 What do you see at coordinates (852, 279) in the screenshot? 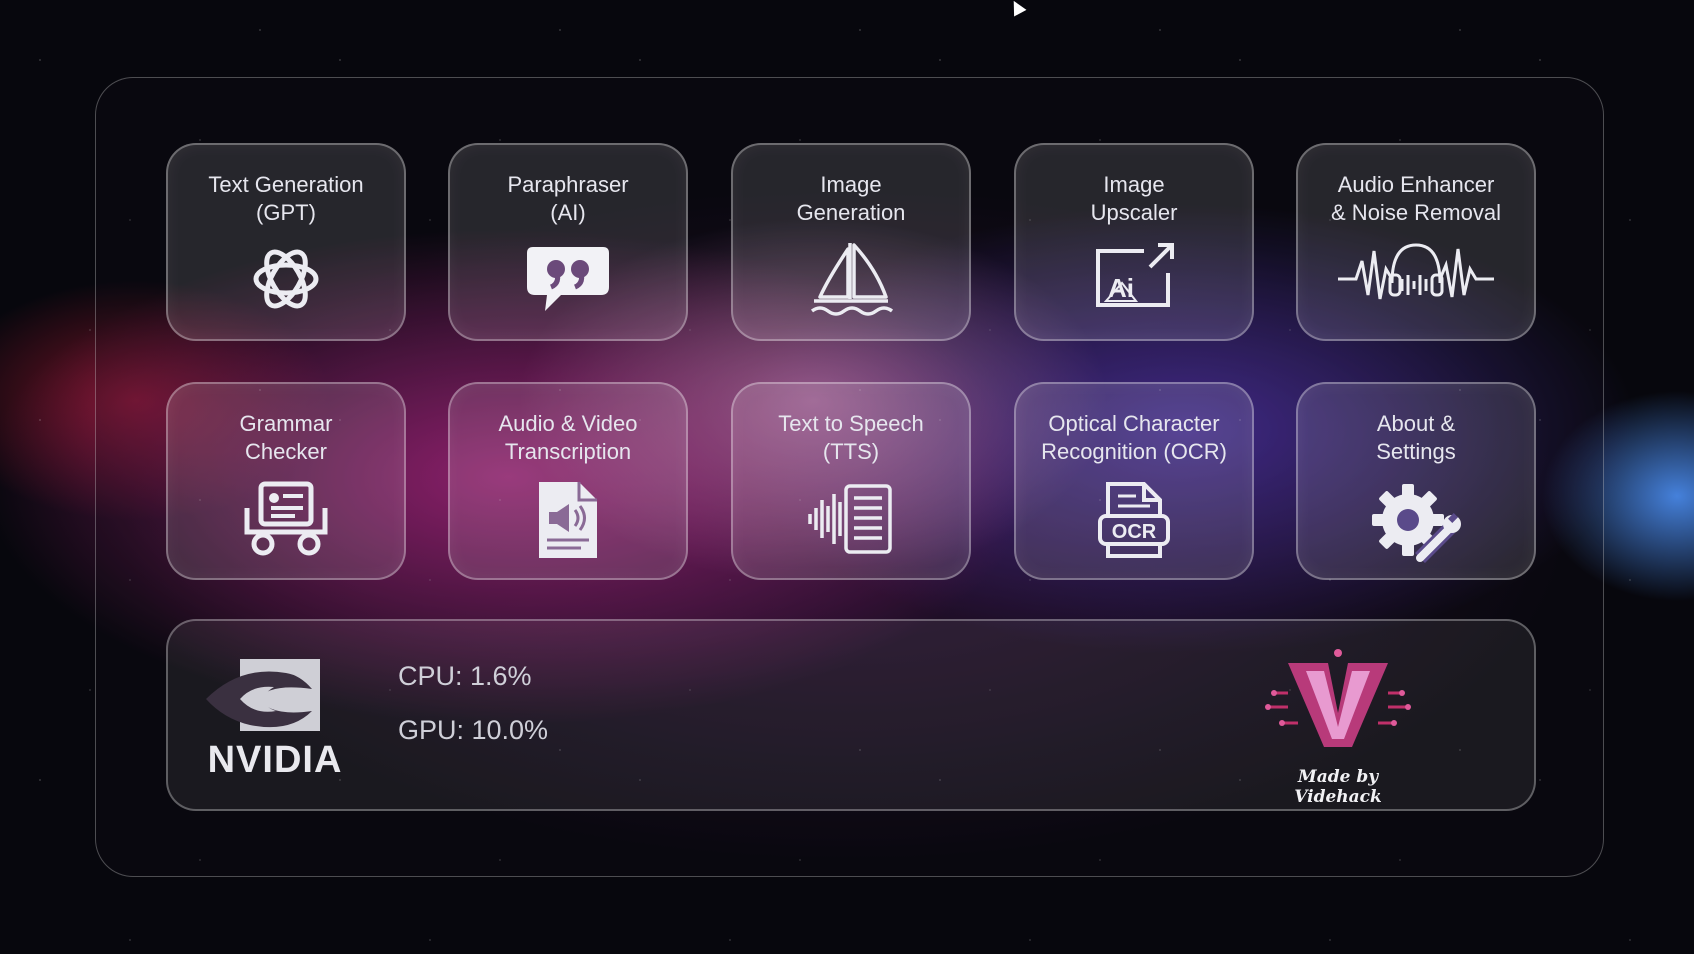
I see `sailboat-icon` at bounding box center [852, 279].